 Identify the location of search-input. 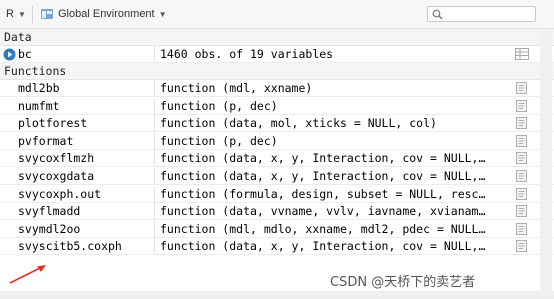
(481, 14).